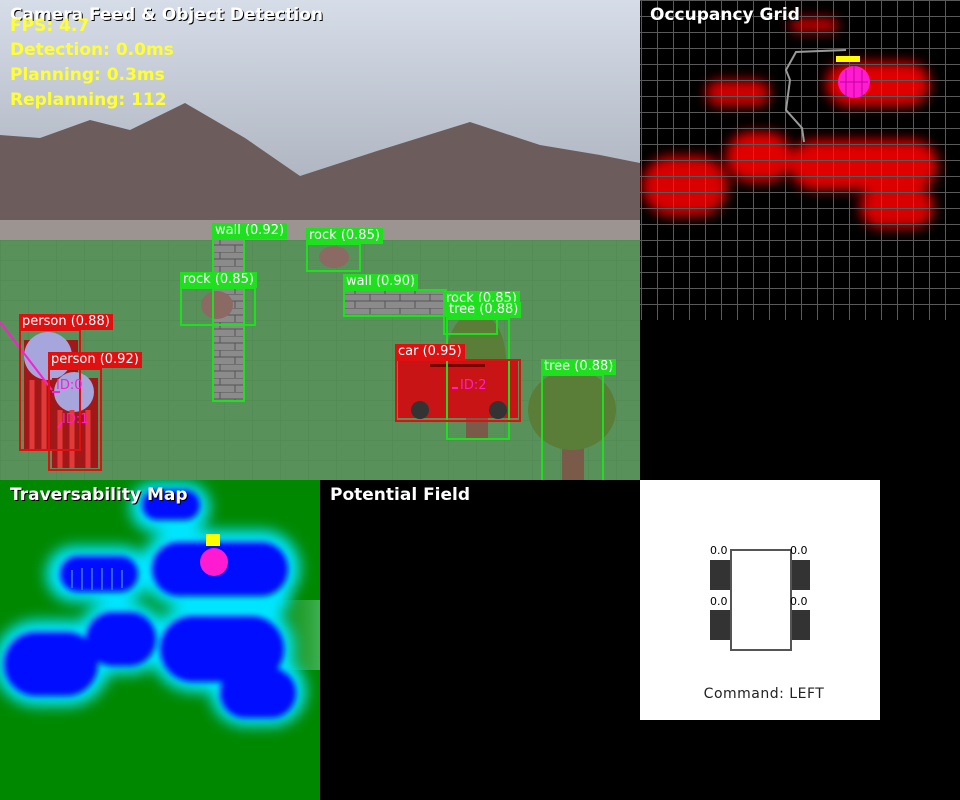  What do you see at coordinates (719, 601) in the screenshot?
I see `wheel-speed-rear-left: 0.0` at bounding box center [719, 601].